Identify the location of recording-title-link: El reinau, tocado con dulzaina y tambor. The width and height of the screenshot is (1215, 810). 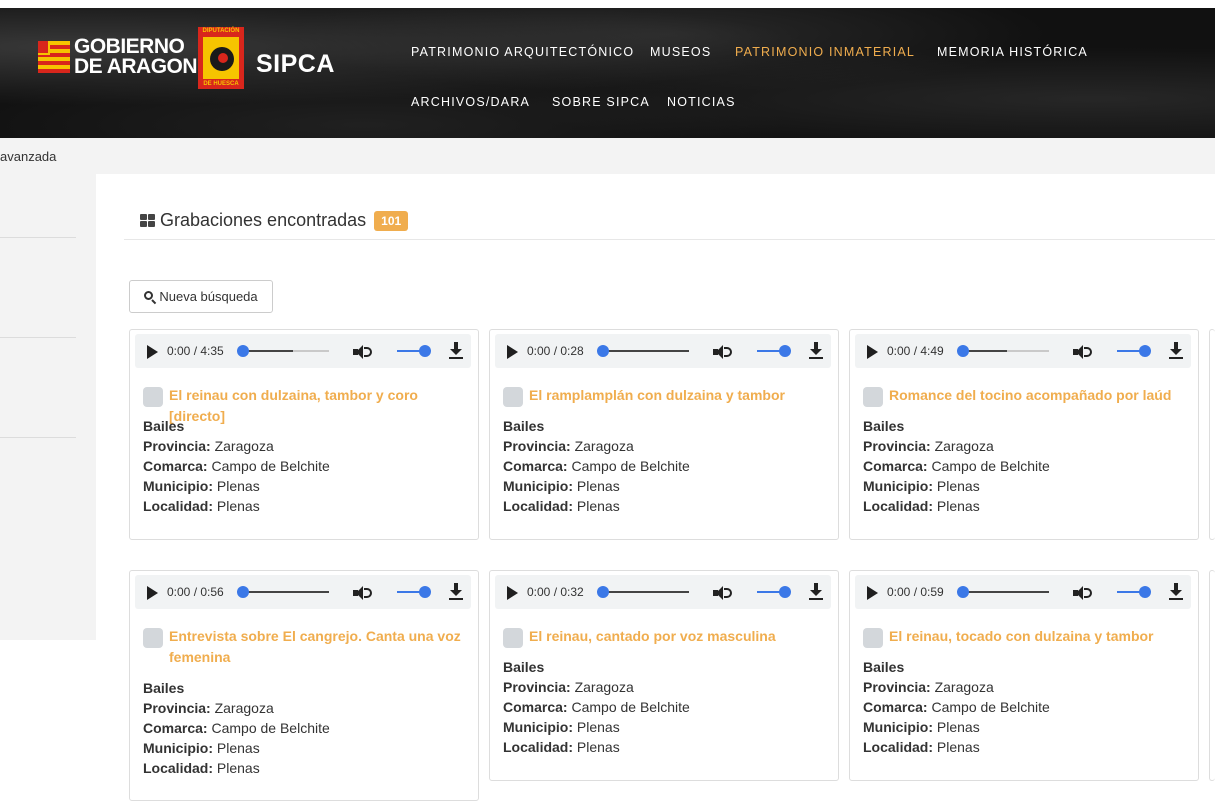
(1025, 636).